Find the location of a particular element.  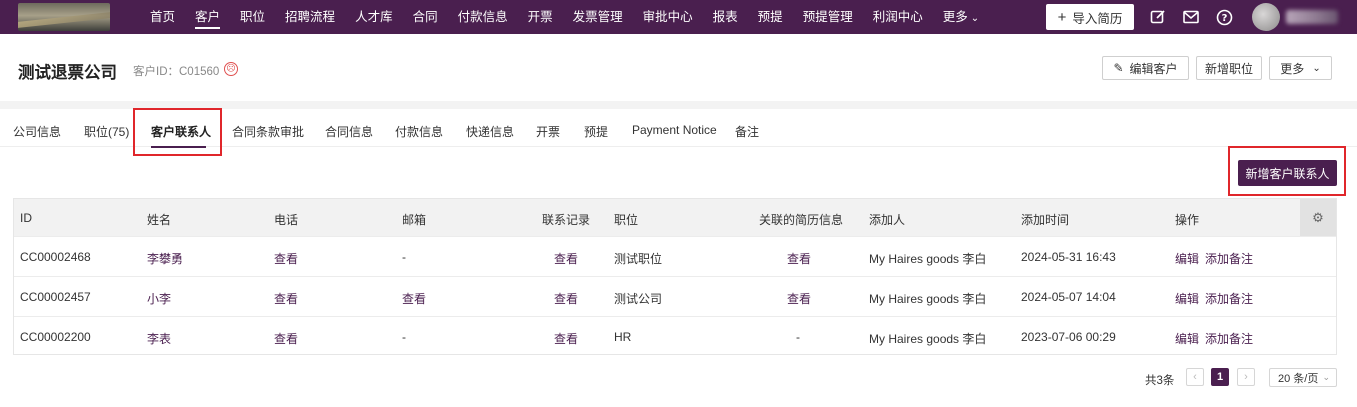

header-more-label: 更多 is located at coordinates (1292, 68).